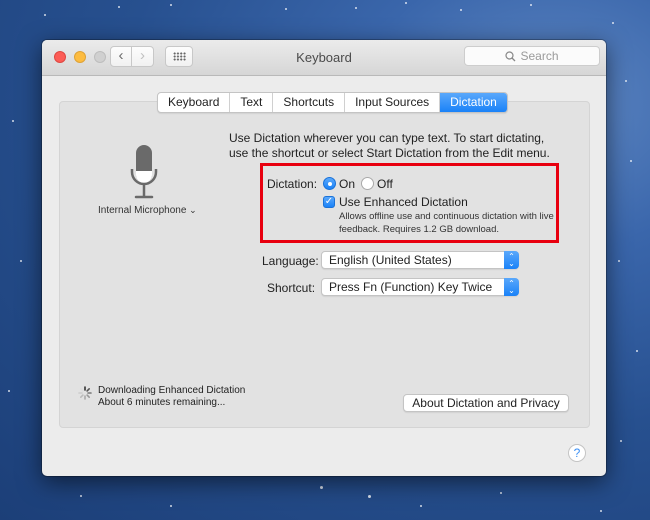  Describe the element at coordinates (291, 288) in the screenshot. I see `shortcut-label: Shortcut:` at that location.